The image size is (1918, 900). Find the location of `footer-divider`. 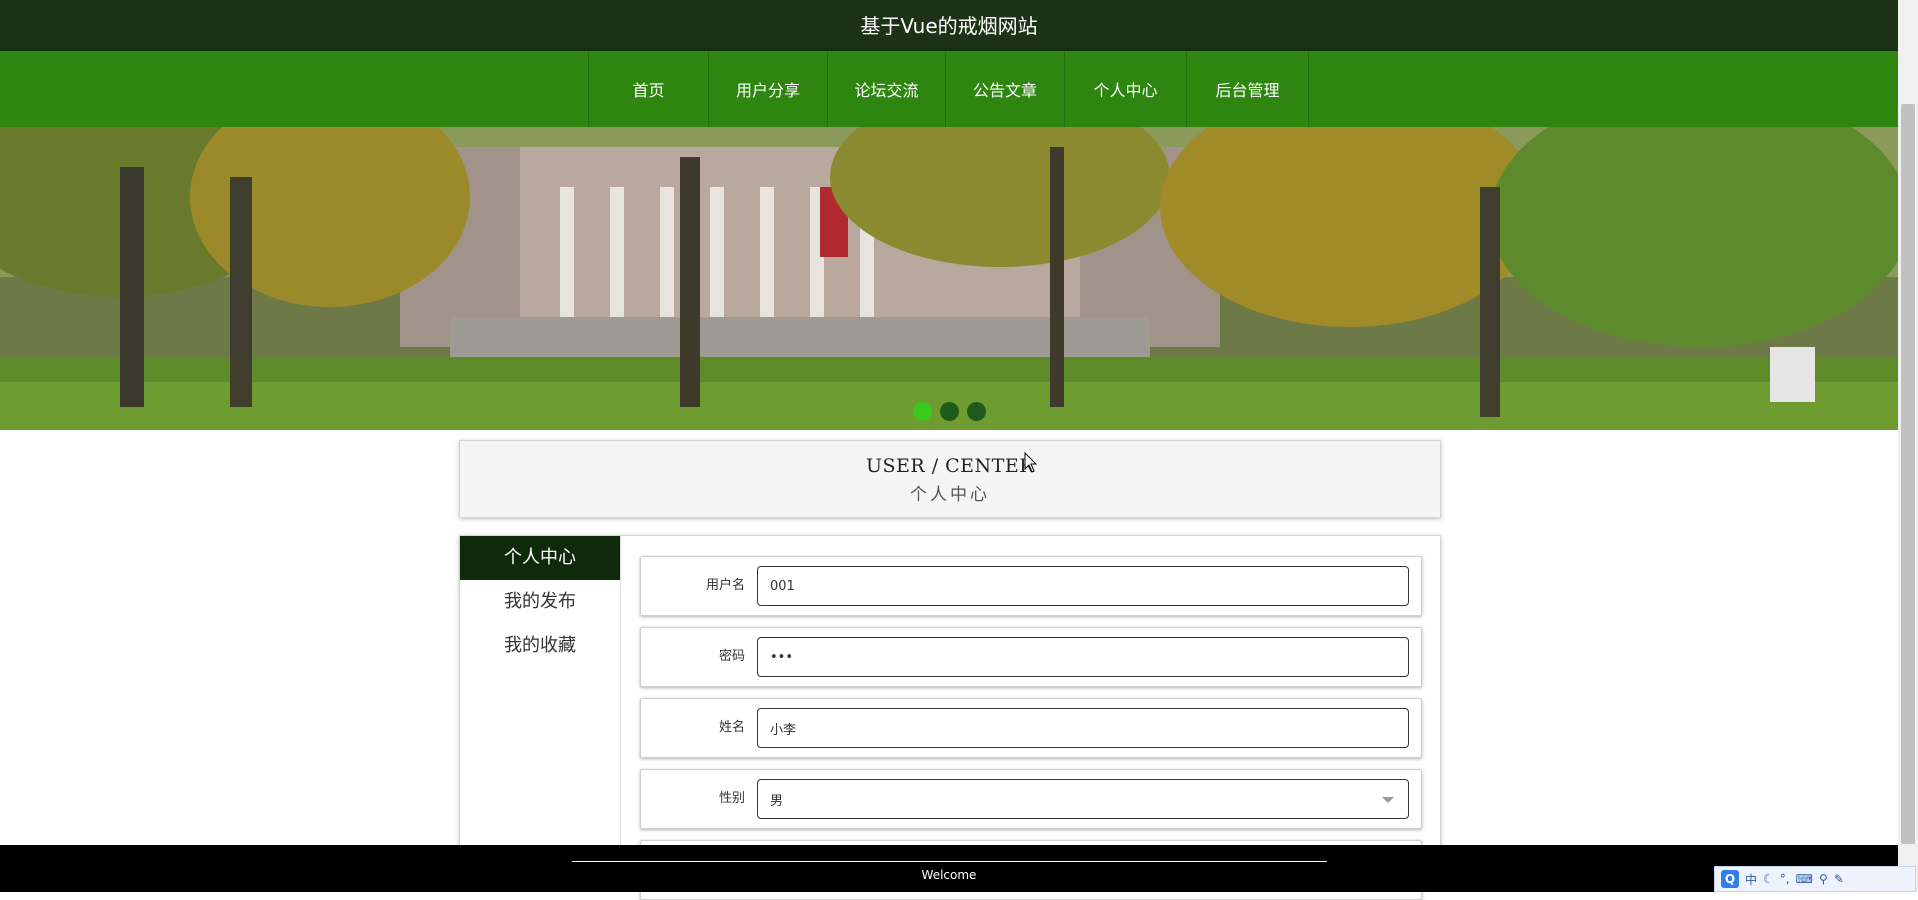

footer-divider is located at coordinates (949, 861).